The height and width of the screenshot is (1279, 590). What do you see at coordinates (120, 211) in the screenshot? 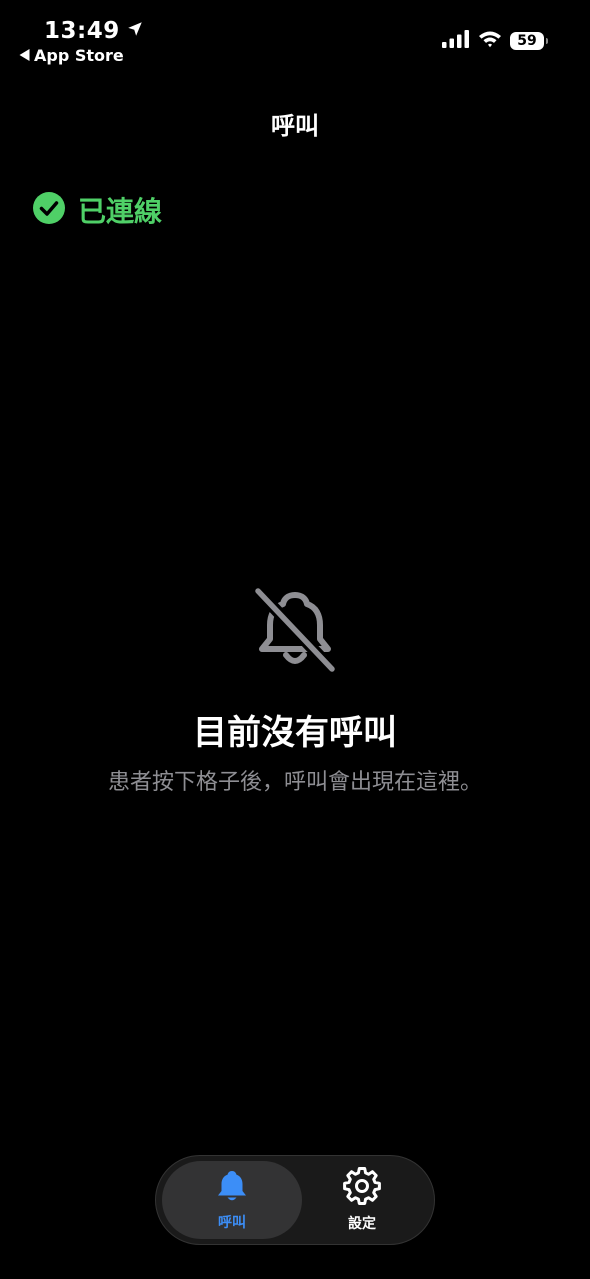
I see `connection-label: 已連線` at bounding box center [120, 211].